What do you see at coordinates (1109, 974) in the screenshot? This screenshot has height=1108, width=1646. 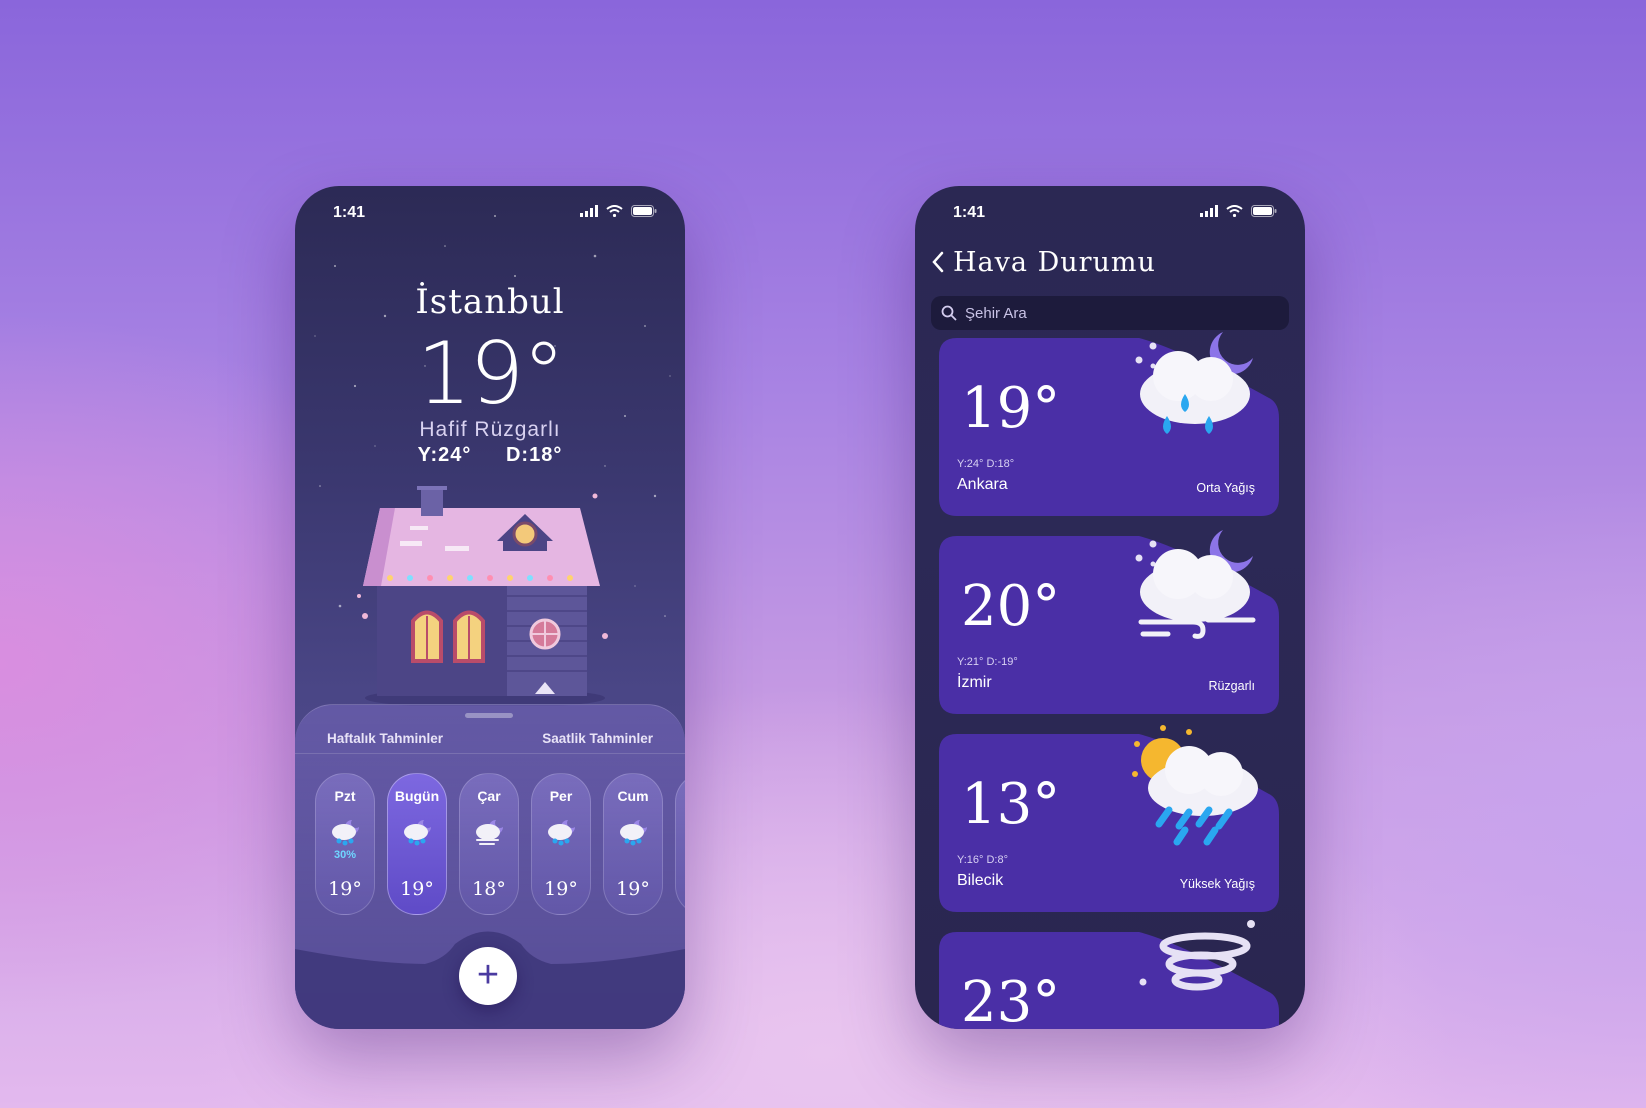 I see `city-card-partial: 23°` at bounding box center [1109, 974].